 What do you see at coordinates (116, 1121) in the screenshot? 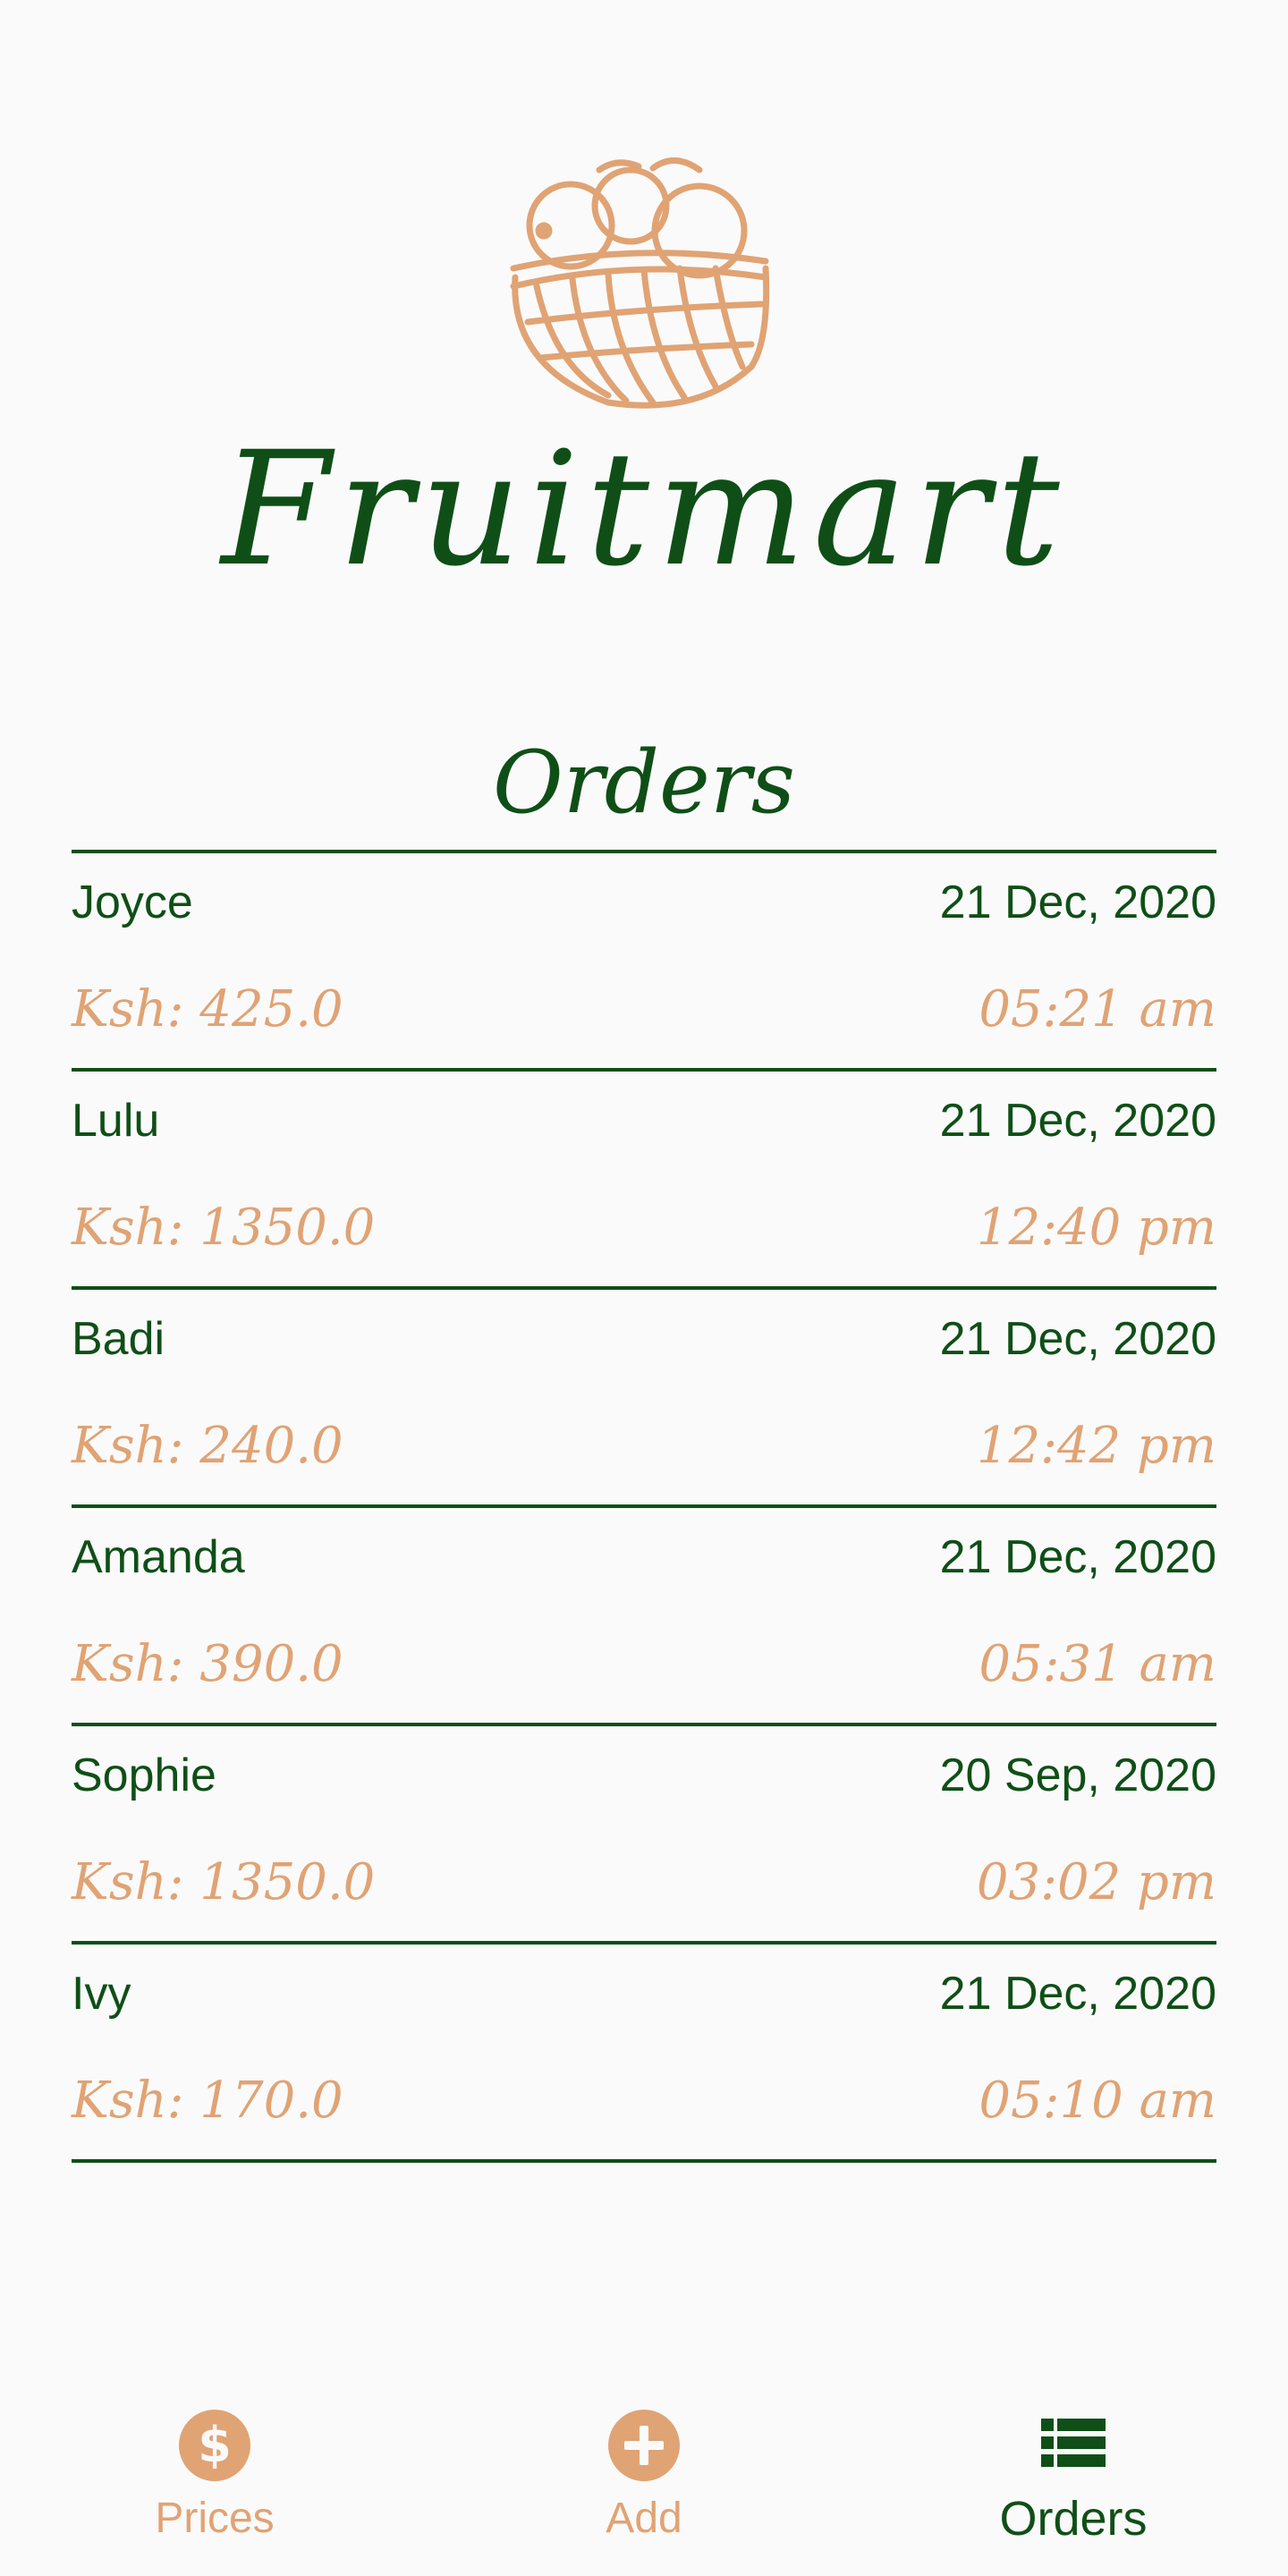
I see `customer-name: Lulu` at bounding box center [116, 1121].